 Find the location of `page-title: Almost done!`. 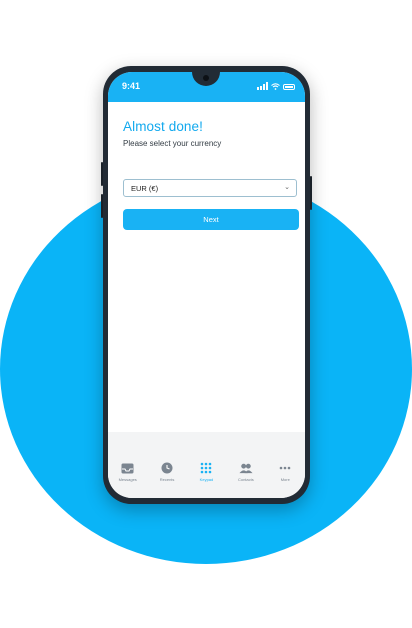

page-title: Almost done! is located at coordinates (163, 126).